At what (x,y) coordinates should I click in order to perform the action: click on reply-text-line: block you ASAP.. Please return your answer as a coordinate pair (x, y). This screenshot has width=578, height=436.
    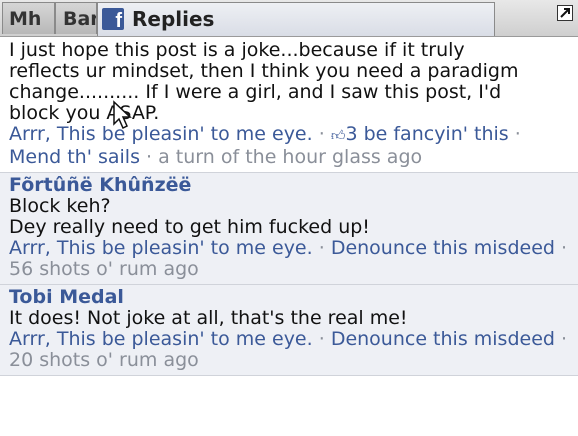
    Looking at the image, I should click on (84, 113).